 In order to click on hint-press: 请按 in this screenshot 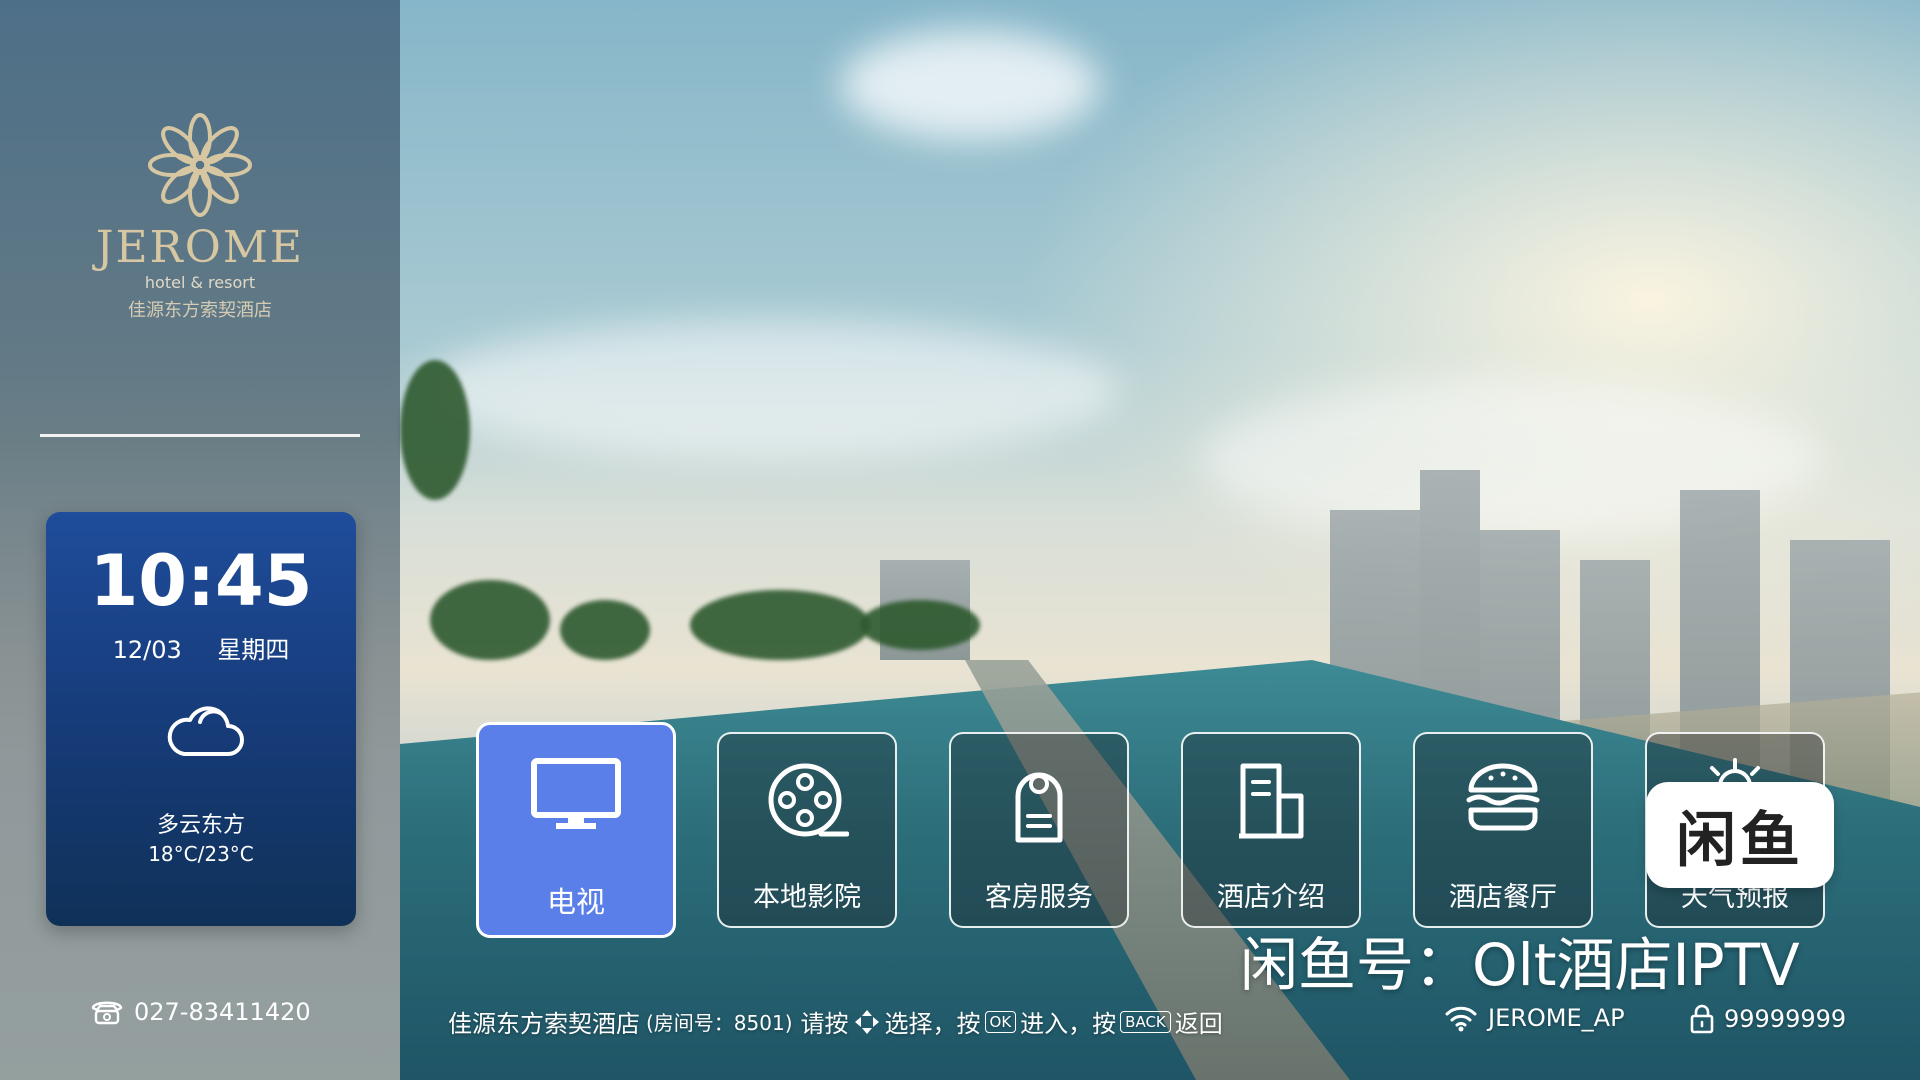, I will do `click(824, 1024)`.